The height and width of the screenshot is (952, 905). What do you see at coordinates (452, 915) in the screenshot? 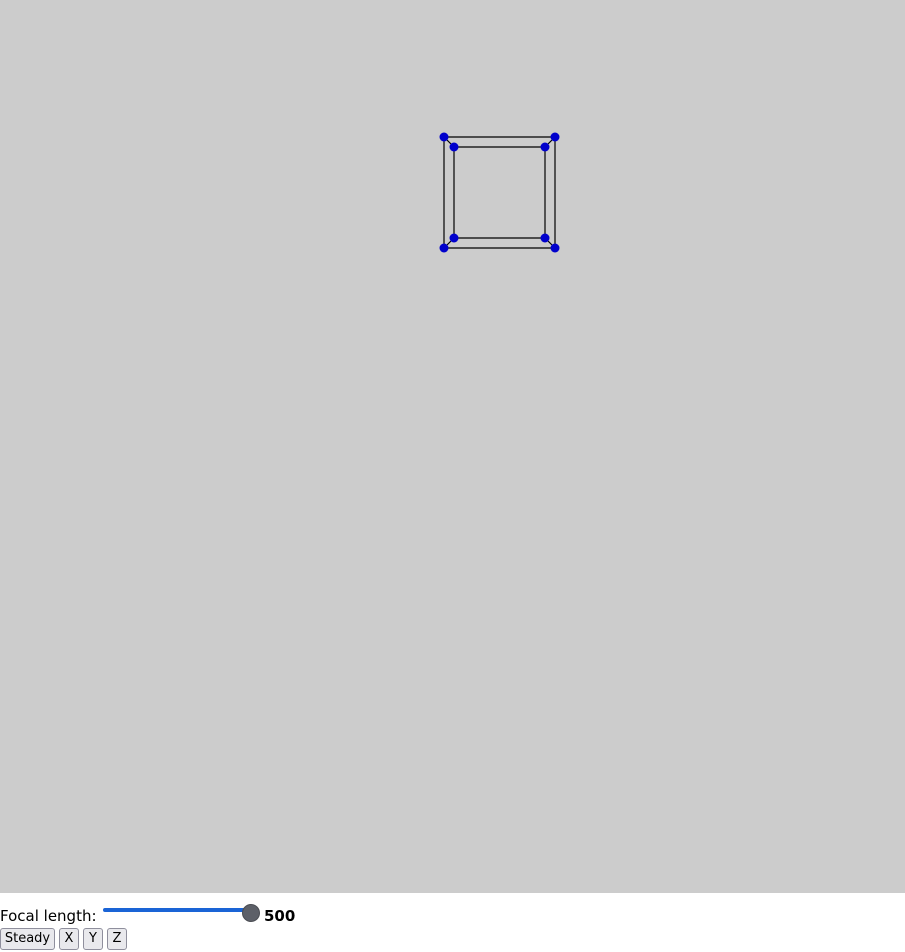
I see `focal-length-row: Focal length: 500` at bounding box center [452, 915].